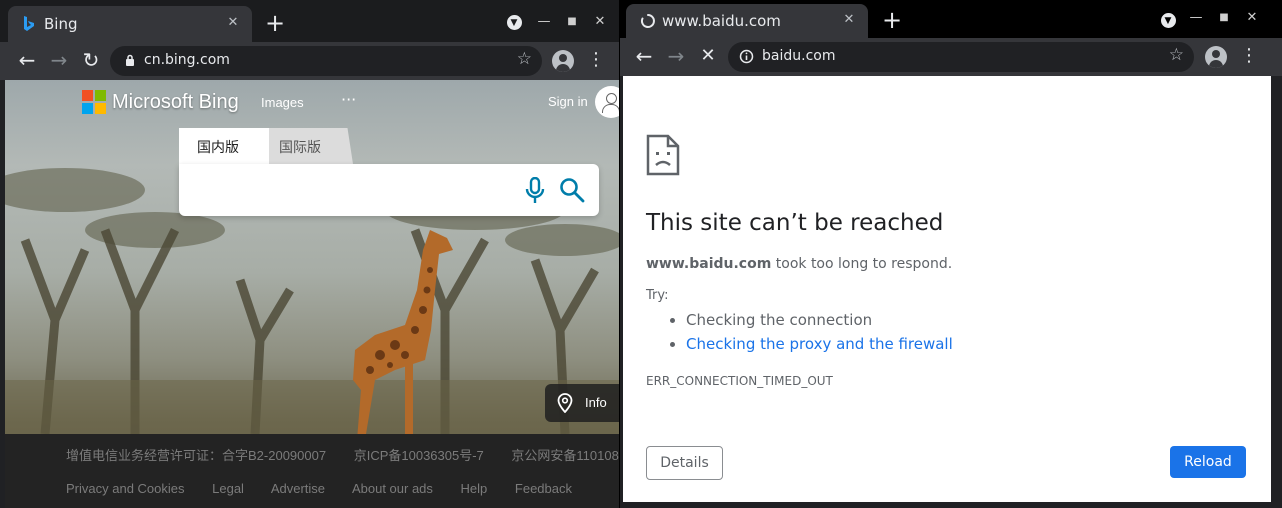 Image resolution: width=1282 pixels, height=508 pixels. I want to click on toolbar: ← → ✕ baidu.com ☆ ⋮, so click(951, 57).